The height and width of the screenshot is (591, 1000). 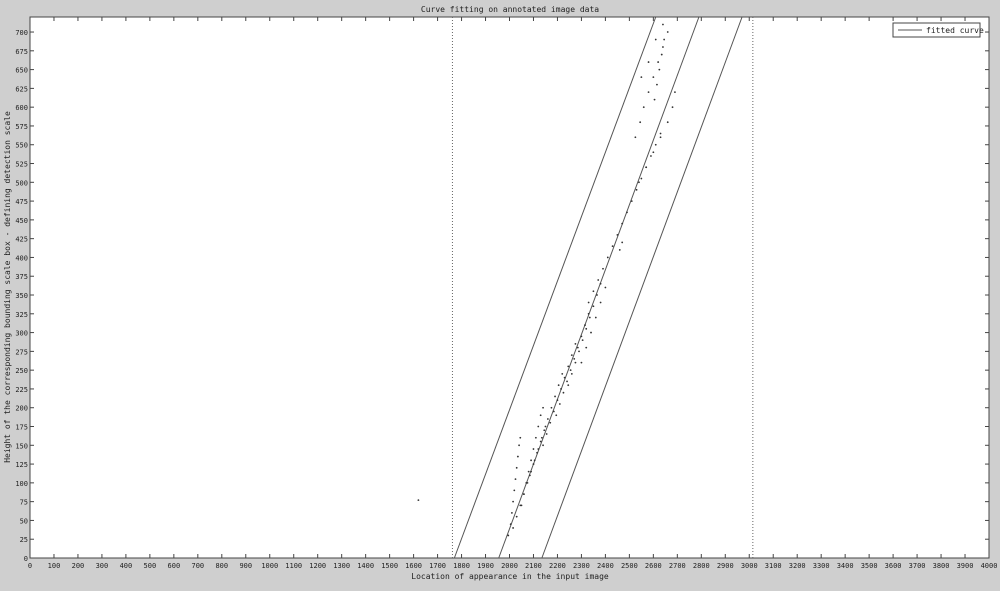 What do you see at coordinates (21, 52) in the screenshot?
I see `y-tick-label: 675` at bounding box center [21, 52].